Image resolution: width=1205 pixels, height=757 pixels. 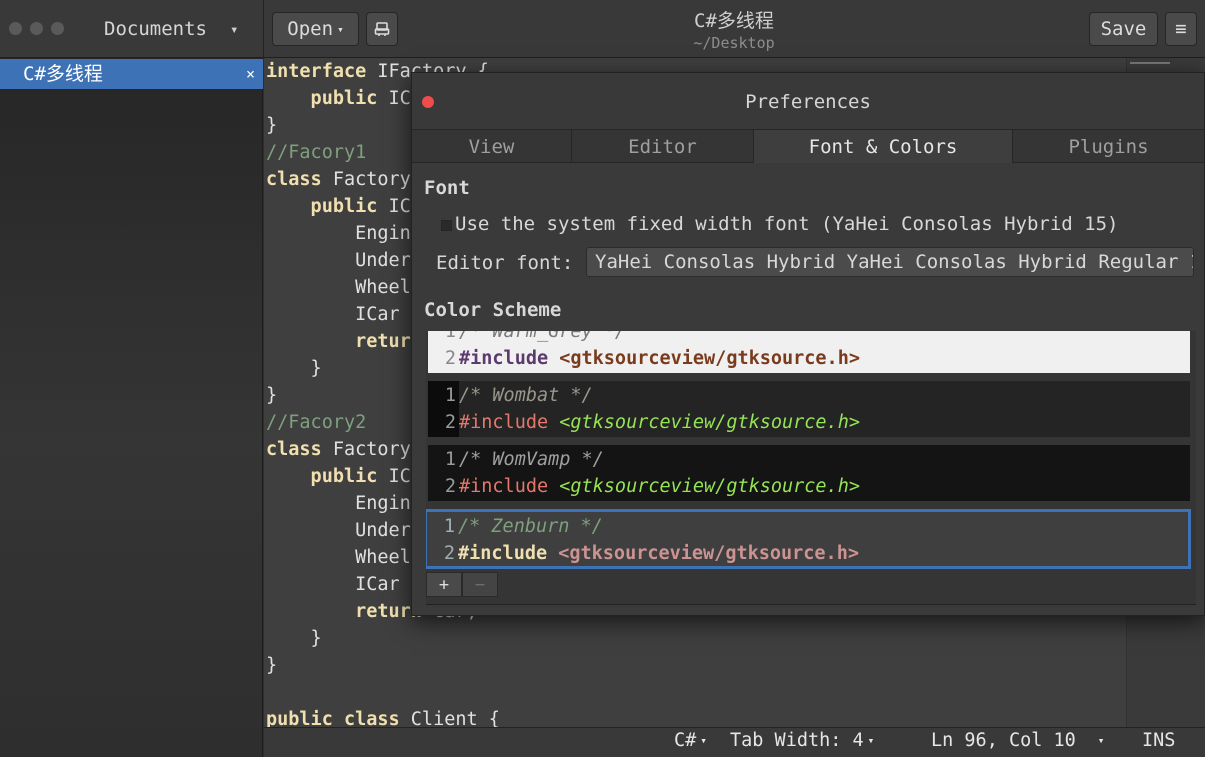 What do you see at coordinates (690, 740) in the screenshot?
I see `language-selector: C# ▾` at bounding box center [690, 740].